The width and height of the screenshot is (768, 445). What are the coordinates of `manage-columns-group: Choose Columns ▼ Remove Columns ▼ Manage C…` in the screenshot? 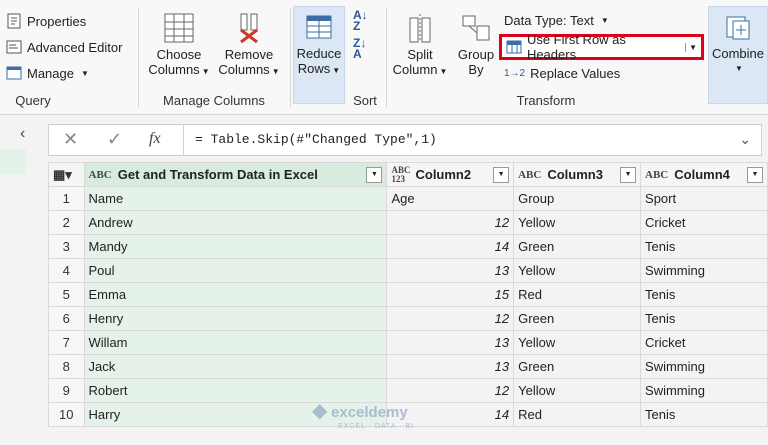 It's located at (214, 57).